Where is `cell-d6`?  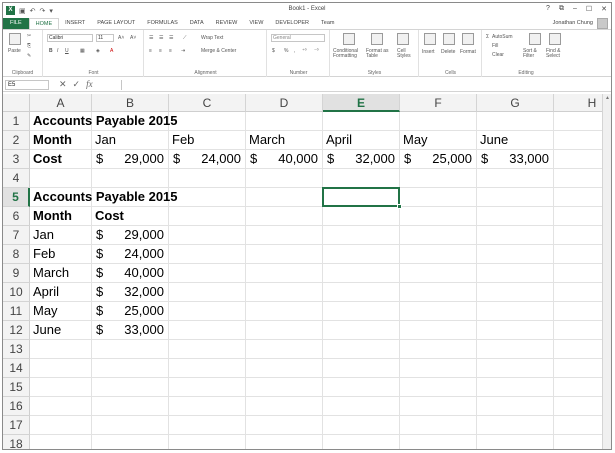
cell-d6 is located at coordinates (284, 216).